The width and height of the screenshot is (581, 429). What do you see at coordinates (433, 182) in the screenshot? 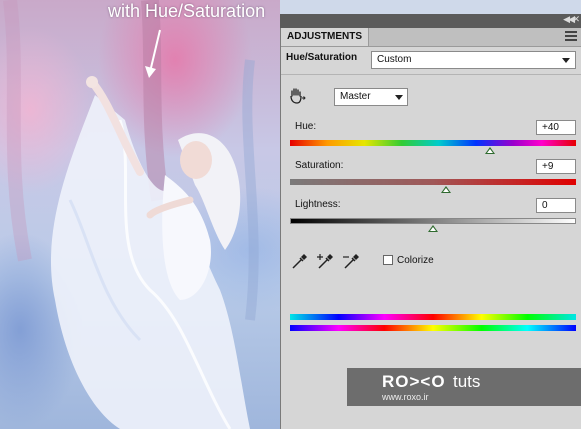
I see `saturation-slider-track` at bounding box center [433, 182].